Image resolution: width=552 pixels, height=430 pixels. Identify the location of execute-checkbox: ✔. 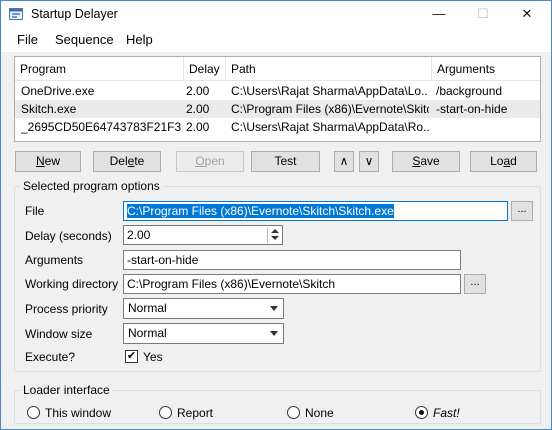
(131, 356).